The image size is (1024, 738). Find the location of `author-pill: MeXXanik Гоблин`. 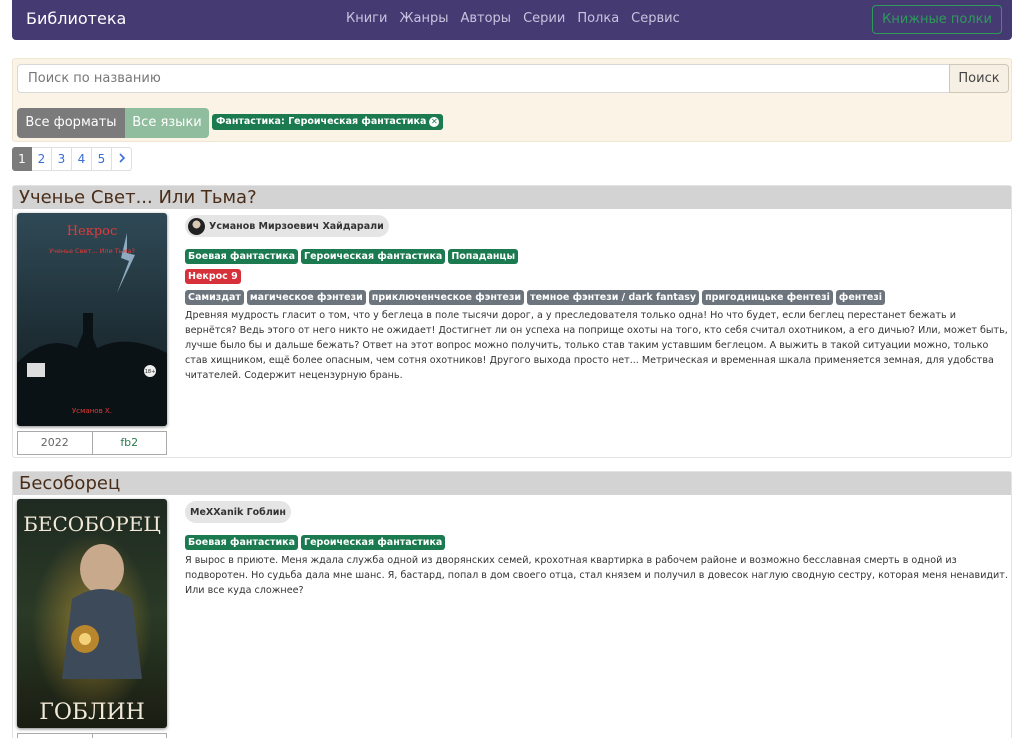

author-pill: MeXXanik Гоблин is located at coordinates (238, 512).